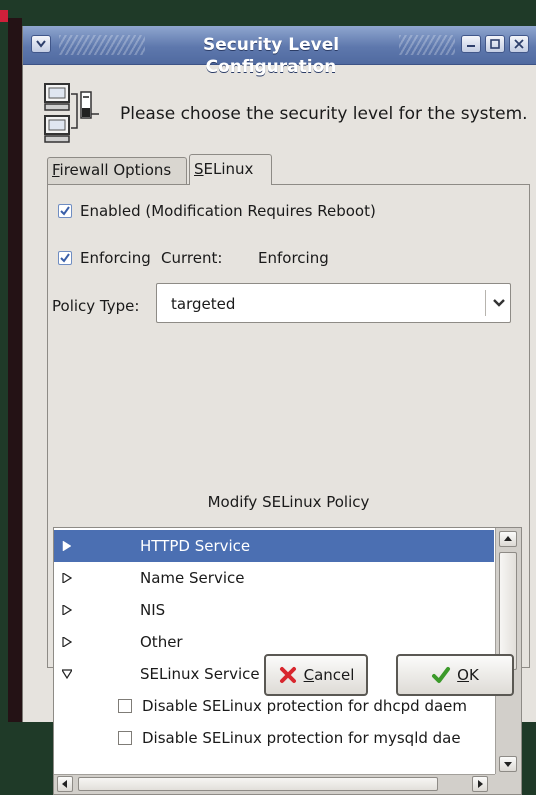  I want to click on scroll-right-button, so click(480, 784).